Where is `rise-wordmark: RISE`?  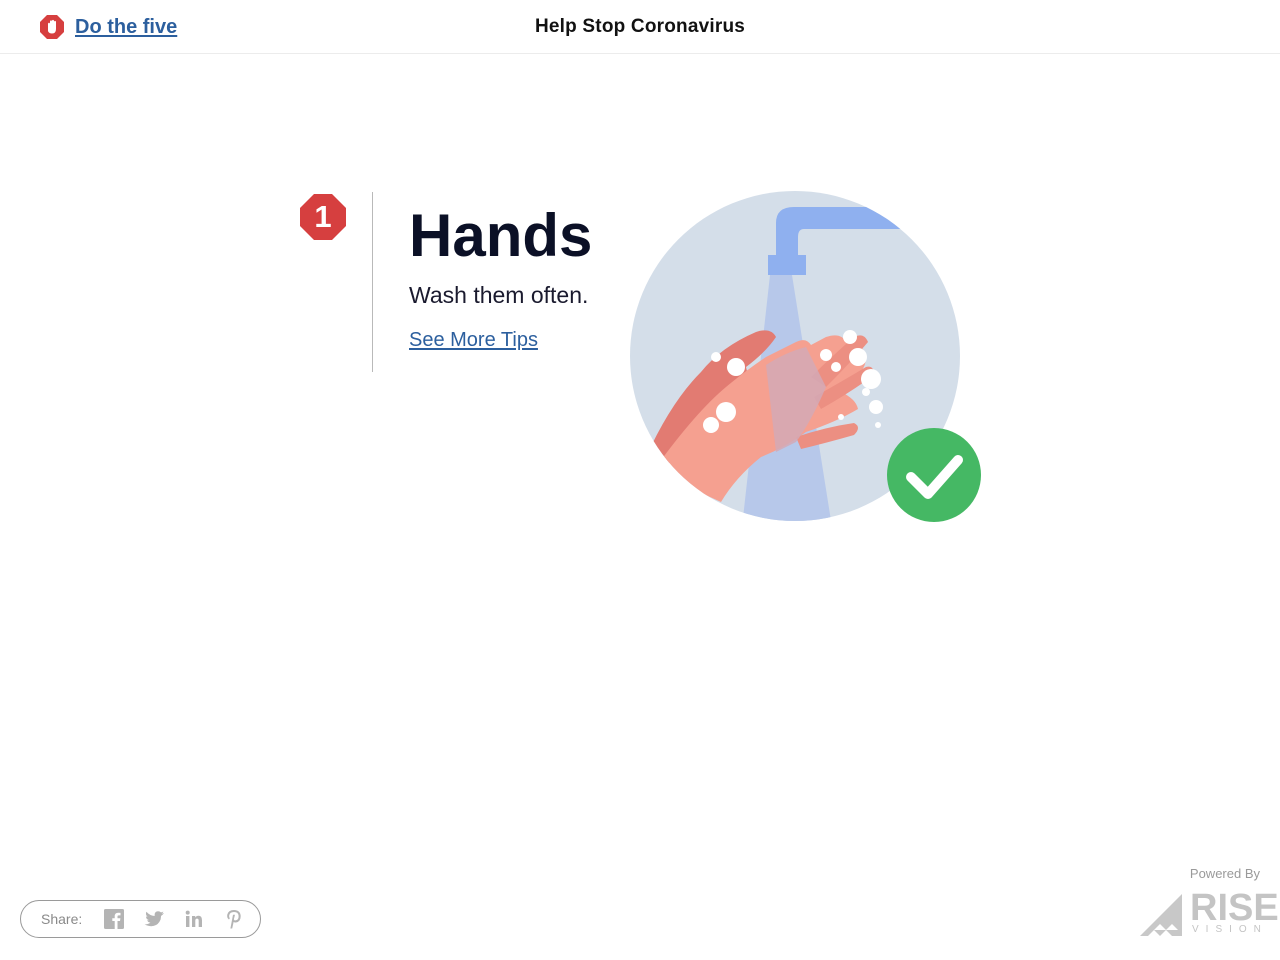 rise-wordmark: RISE is located at coordinates (1234, 908).